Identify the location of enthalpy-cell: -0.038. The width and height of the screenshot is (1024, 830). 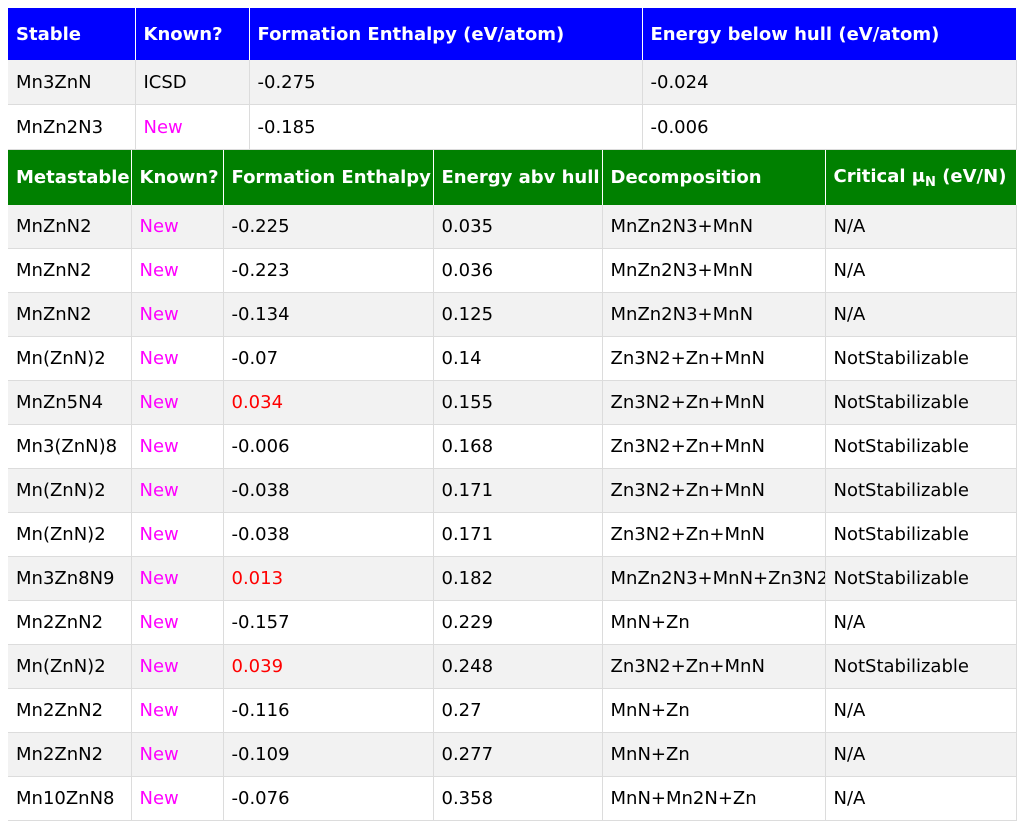
(328, 534).